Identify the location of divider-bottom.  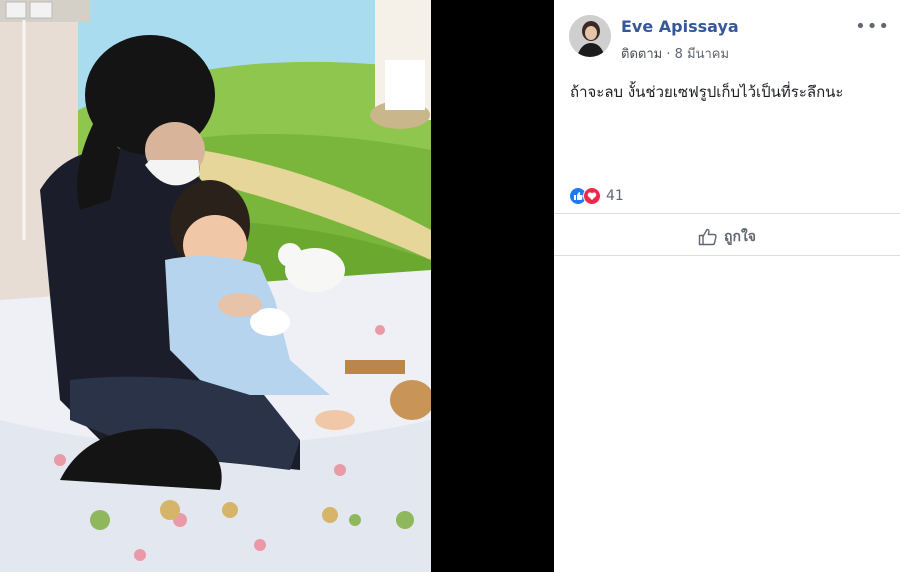
(727, 255).